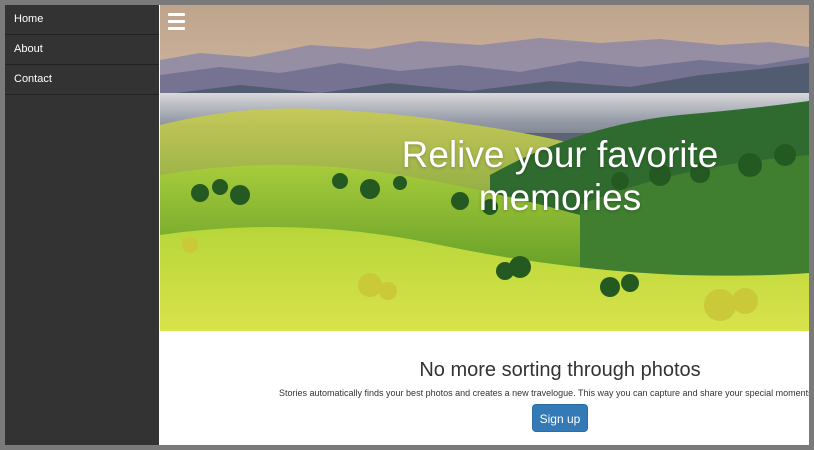 This screenshot has height=450, width=814. What do you see at coordinates (560, 370) in the screenshot?
I see `section-heading: No more sorting through photos` at bounding box center [560, 370].